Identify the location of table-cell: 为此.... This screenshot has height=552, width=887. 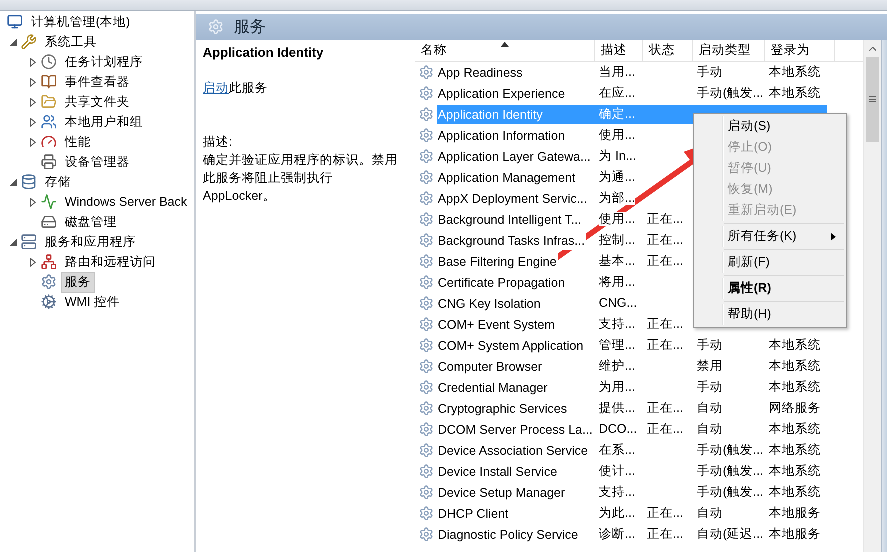
(617, 513).